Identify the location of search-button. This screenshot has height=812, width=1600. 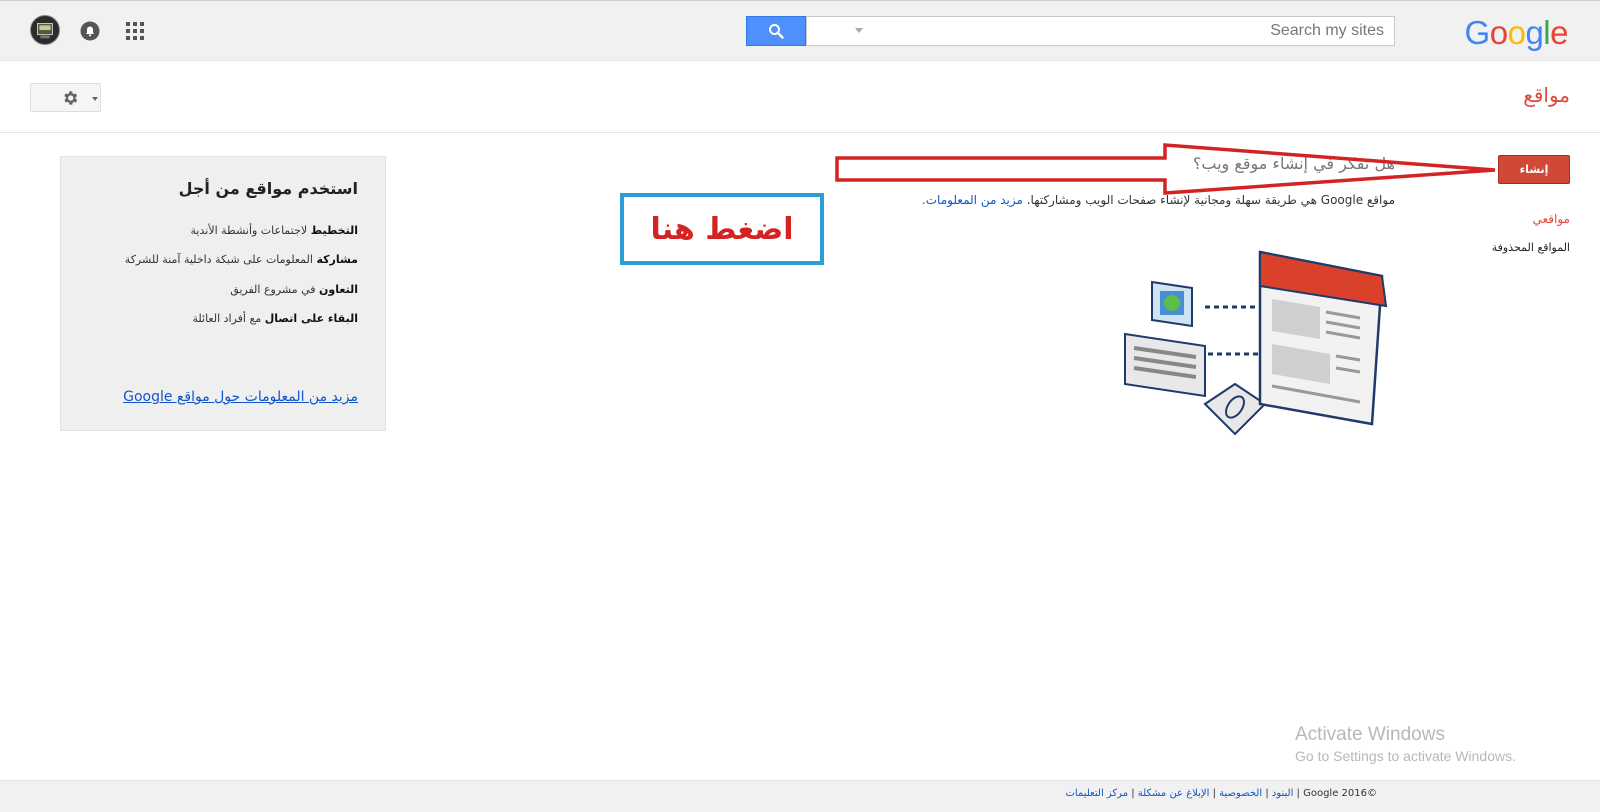
(776, 31).